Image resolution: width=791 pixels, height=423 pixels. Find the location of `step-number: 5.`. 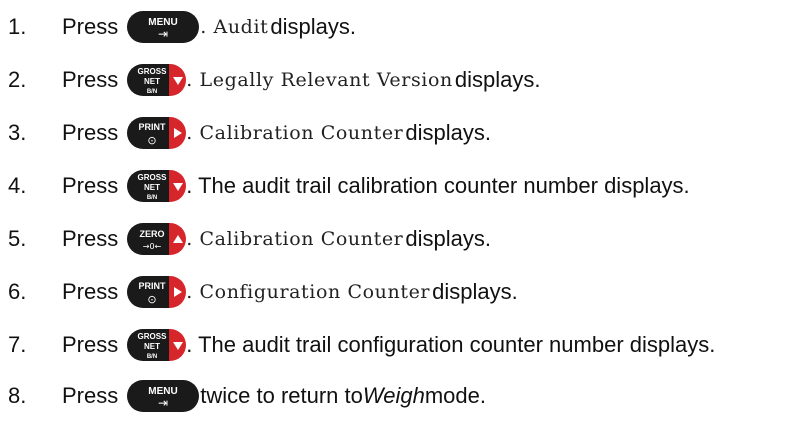

step-number: 5. is located at coordinates (17, 238).